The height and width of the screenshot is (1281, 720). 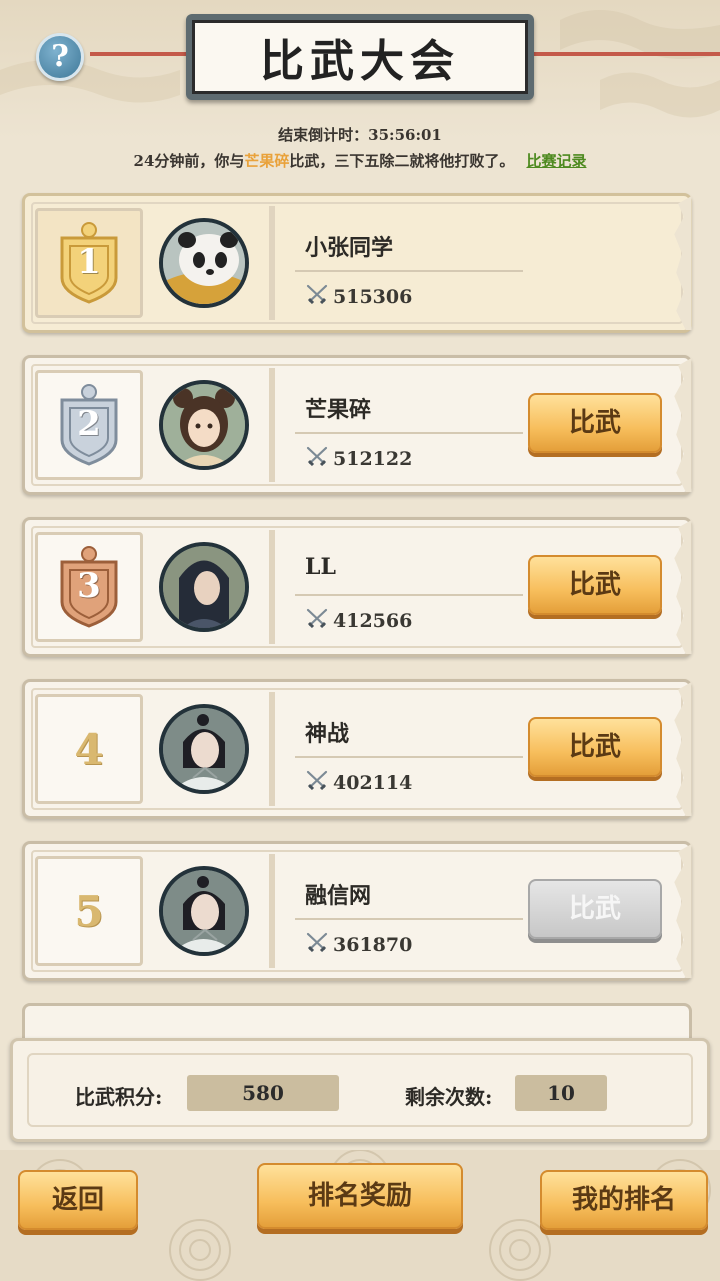 I want to click on title-frame: 比武大会, so click(x=360, y=57).